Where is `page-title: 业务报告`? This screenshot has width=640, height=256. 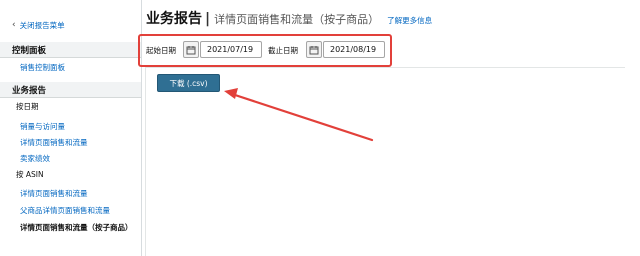
page-title: 业务报告 is located at coordinates (174, 19).